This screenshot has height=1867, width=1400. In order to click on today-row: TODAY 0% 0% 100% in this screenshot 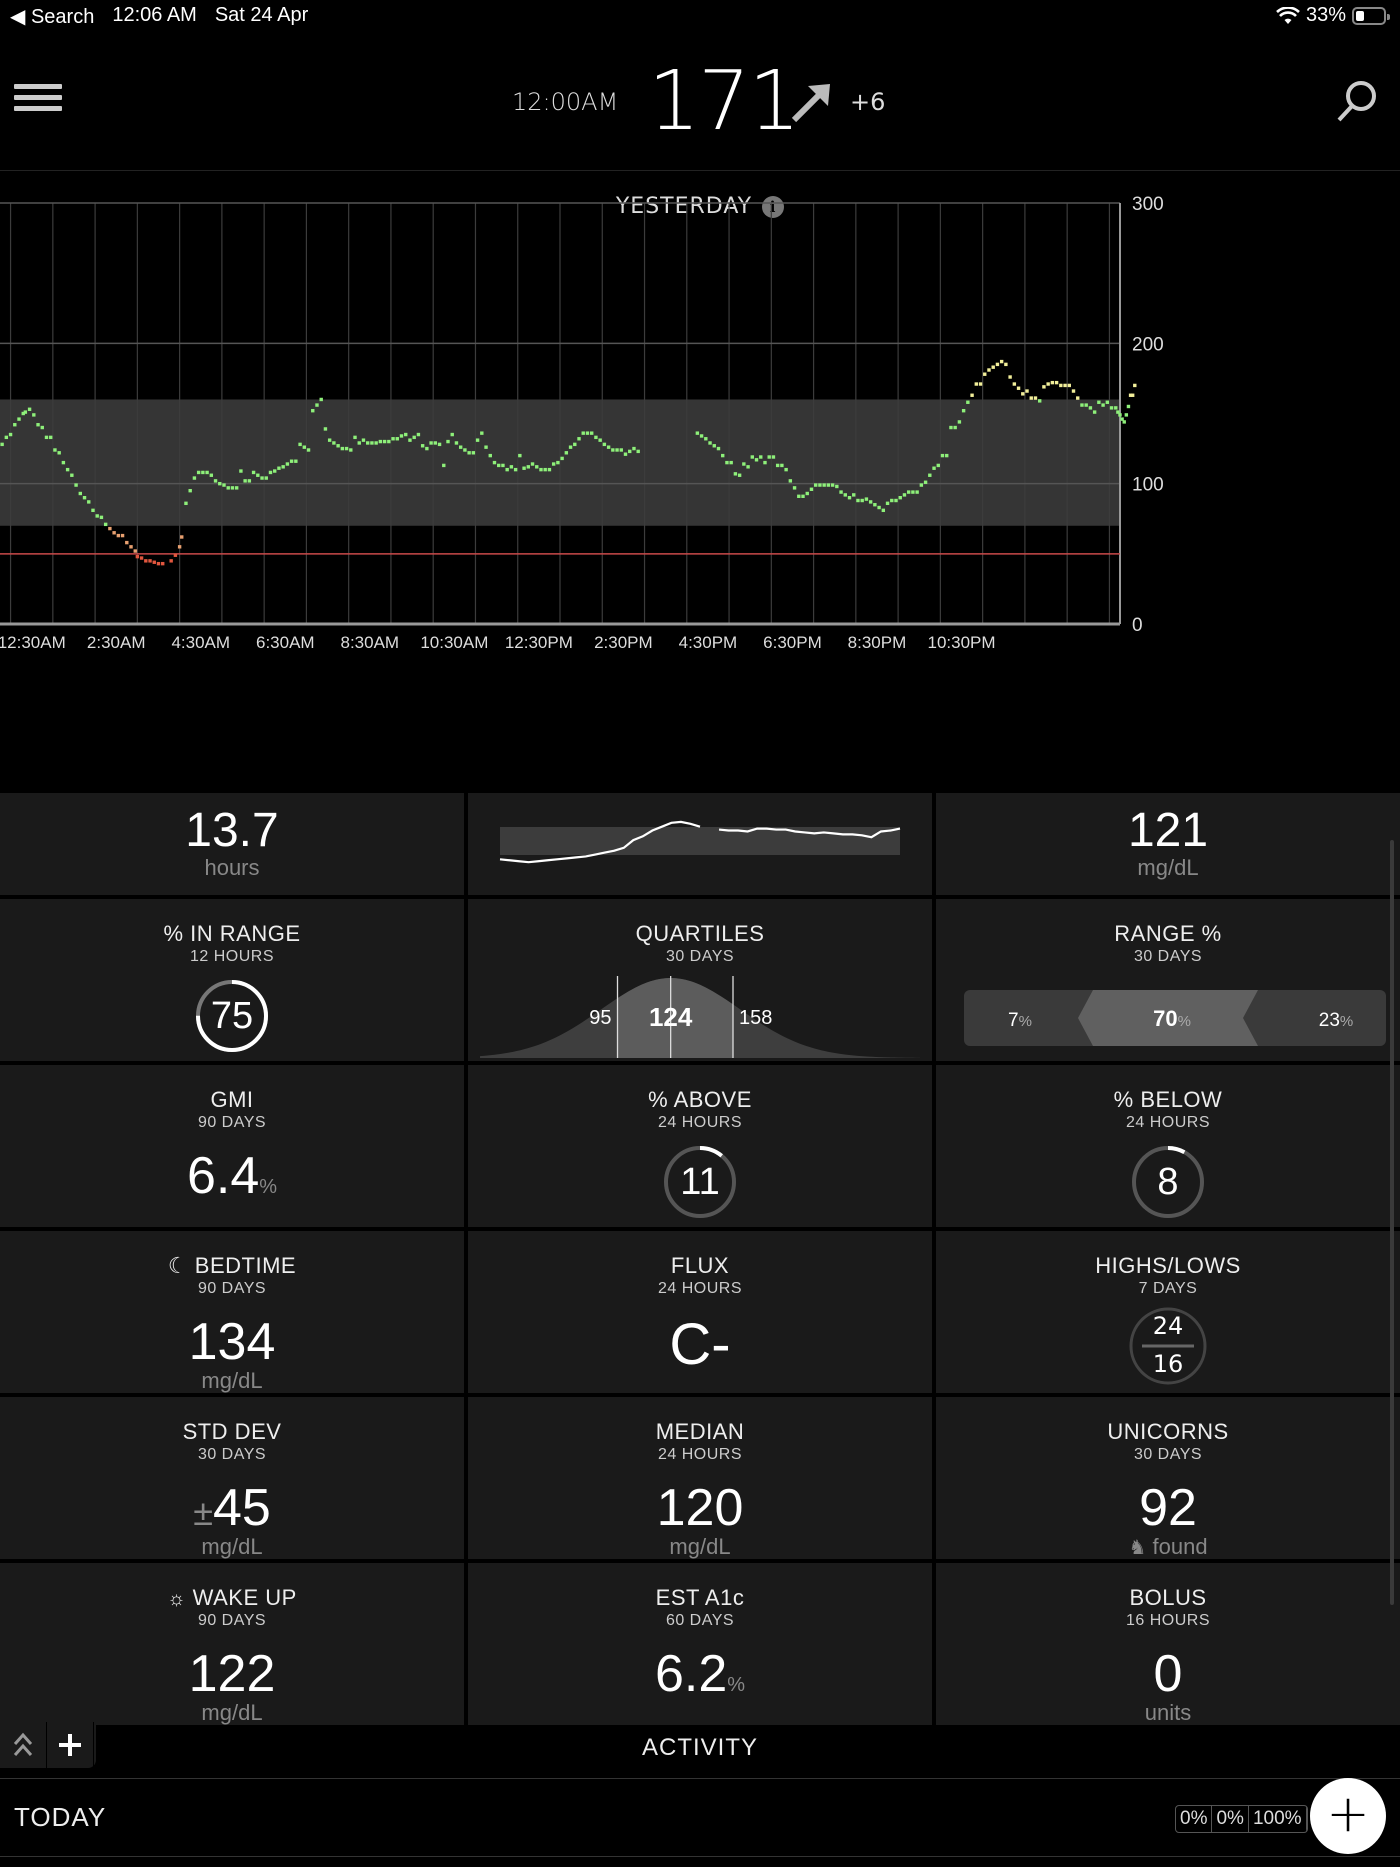, I will do `click(700, 1818)`.